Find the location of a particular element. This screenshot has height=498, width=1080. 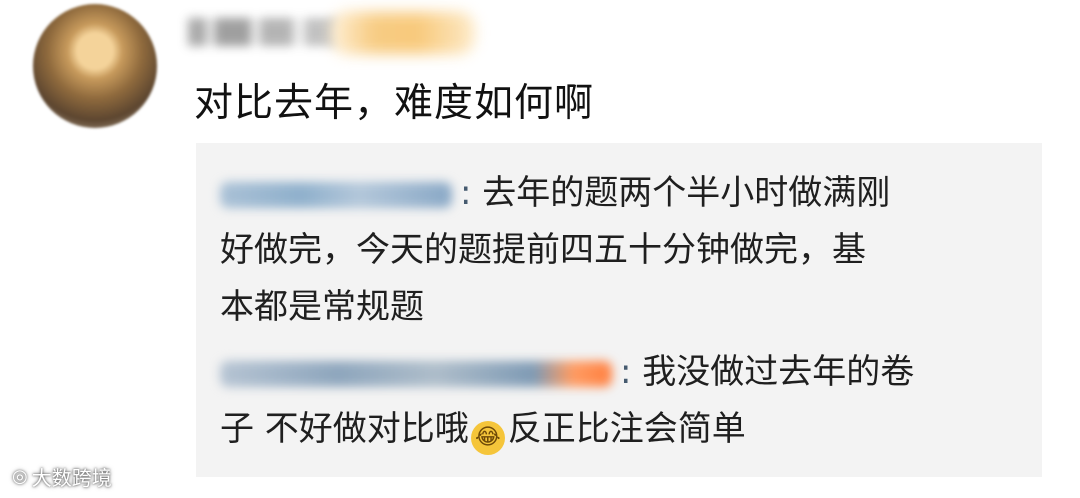

watermark-text: 大数跨境 is located at coordinates (71, 478).